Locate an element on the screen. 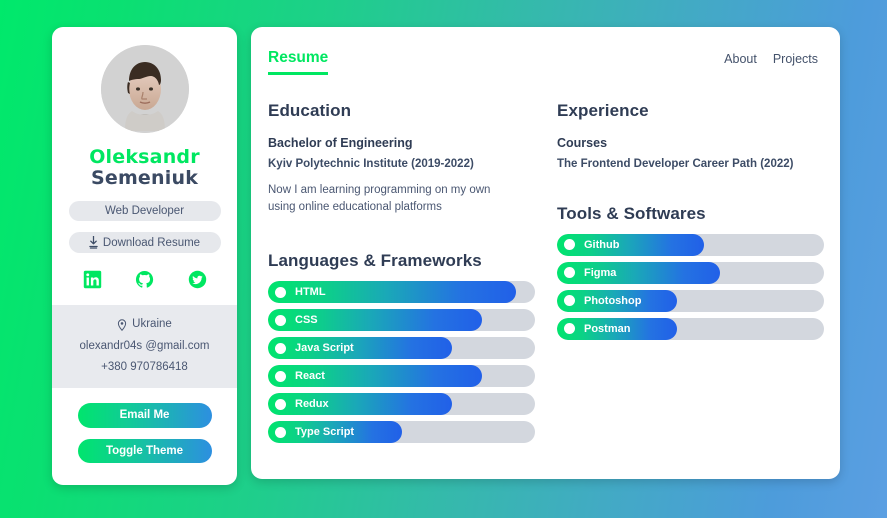 The width and height of the screenshot is (887, 518). profile-last-name: Semeniuk is located at coordinates (144, 178).